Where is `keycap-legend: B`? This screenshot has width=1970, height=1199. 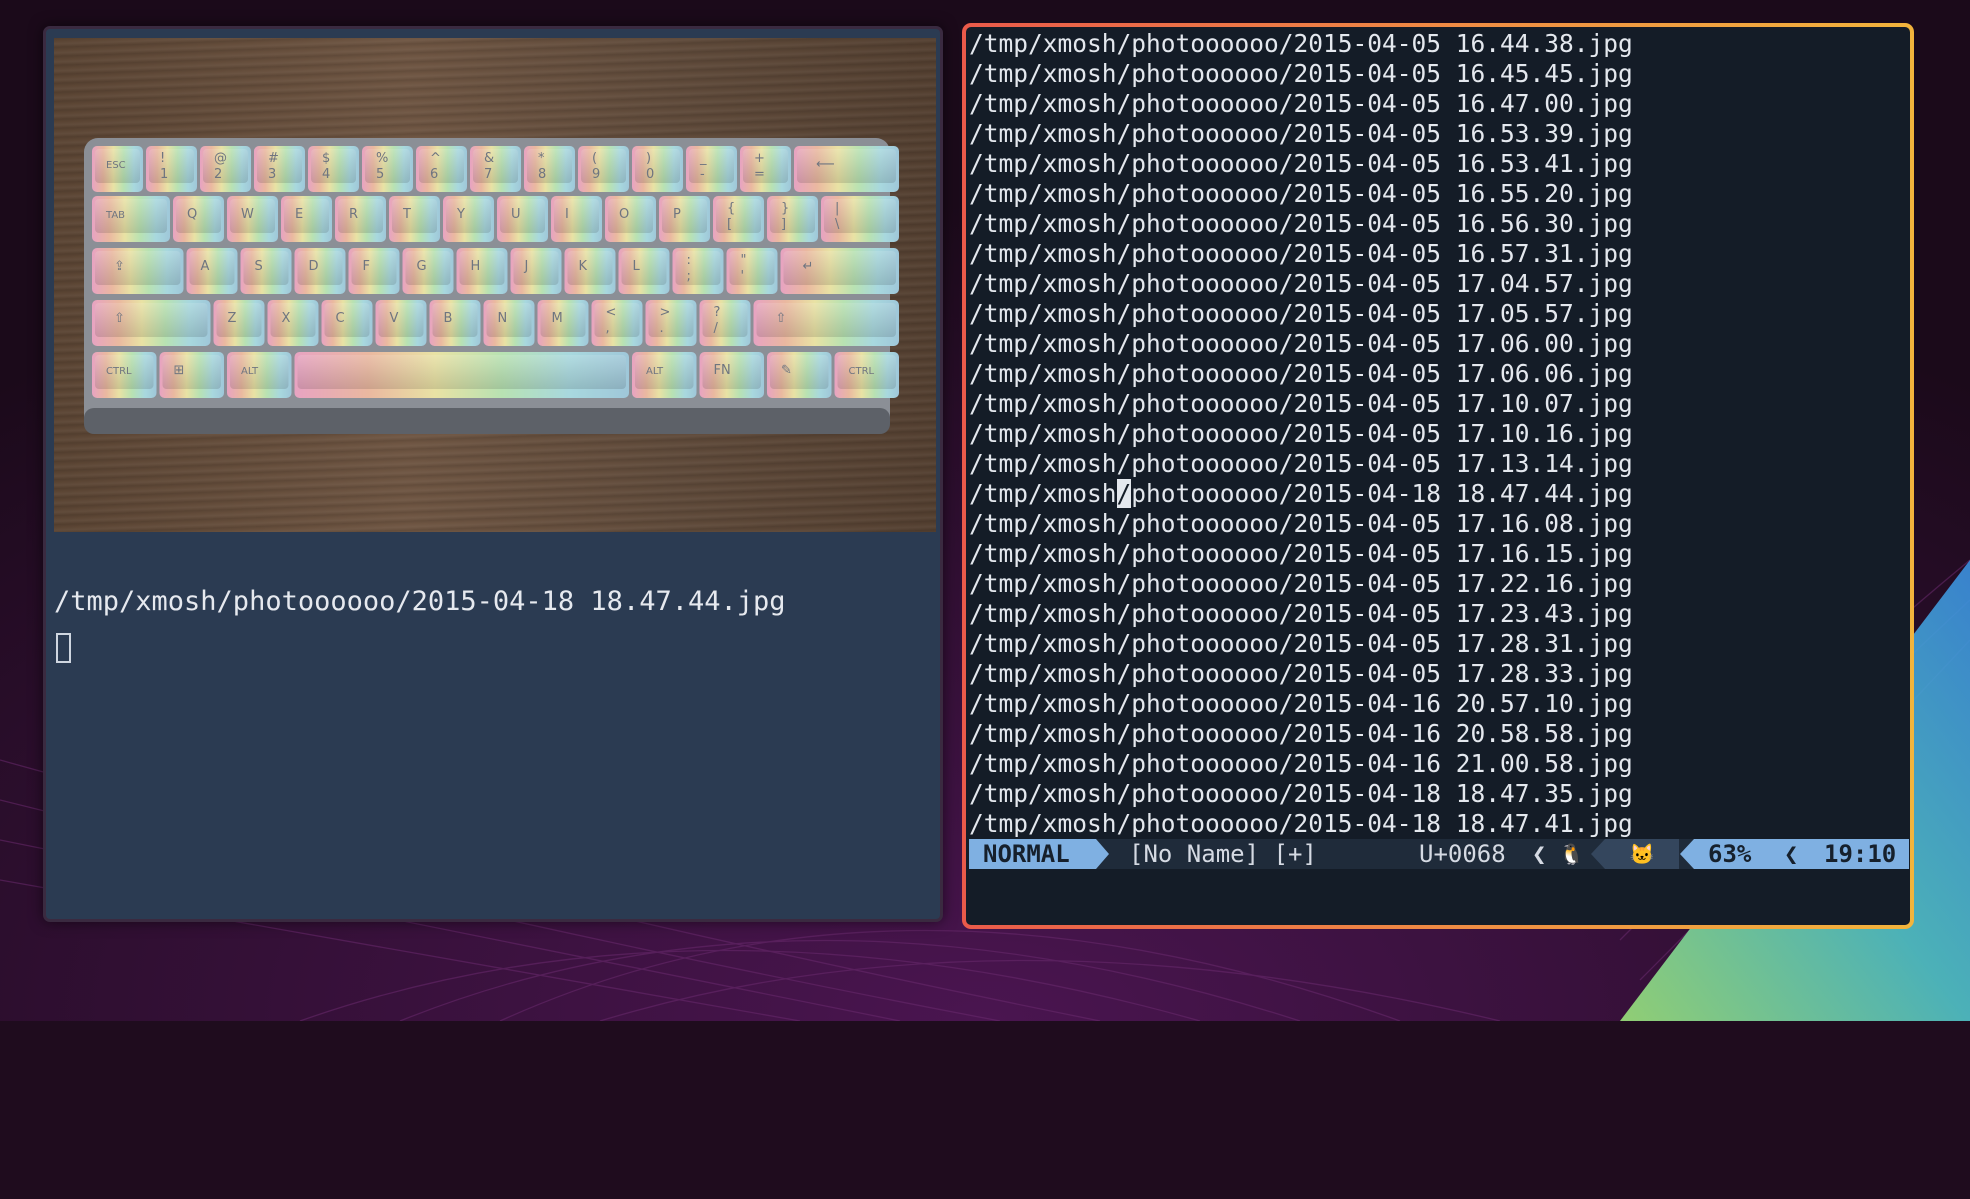 keycap-legend: B is located at coordinates (448, 318).